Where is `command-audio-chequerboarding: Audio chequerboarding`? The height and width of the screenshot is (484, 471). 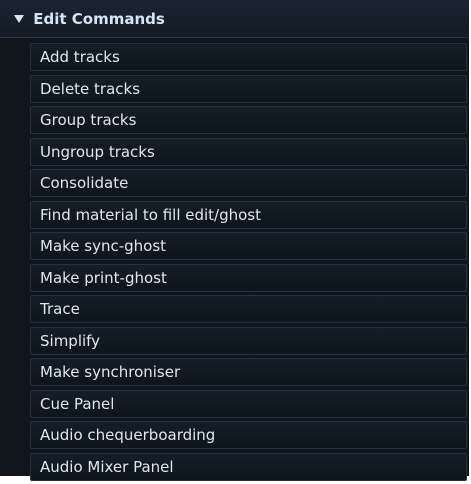 command-audio-chequerboarding: Audio chequerboarding is located at coordinates (248, 435).